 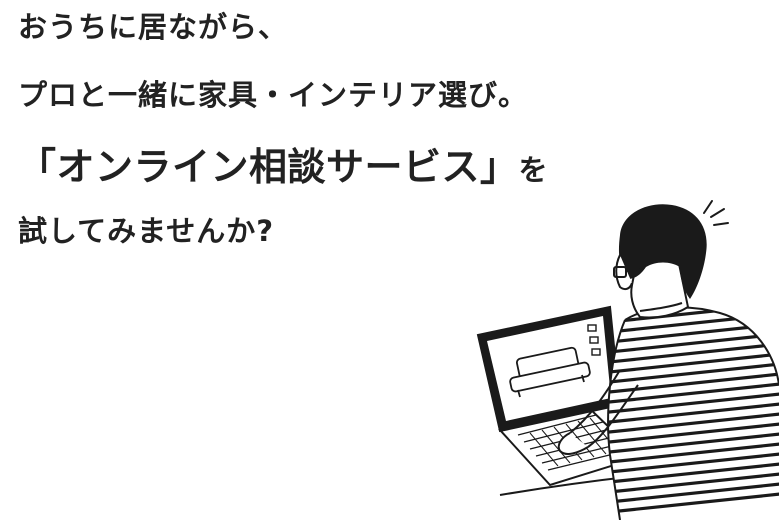 What do you see at coordinates (660, 261) in the screenshot?
I see `person-head` at bounding box center [660, 261].